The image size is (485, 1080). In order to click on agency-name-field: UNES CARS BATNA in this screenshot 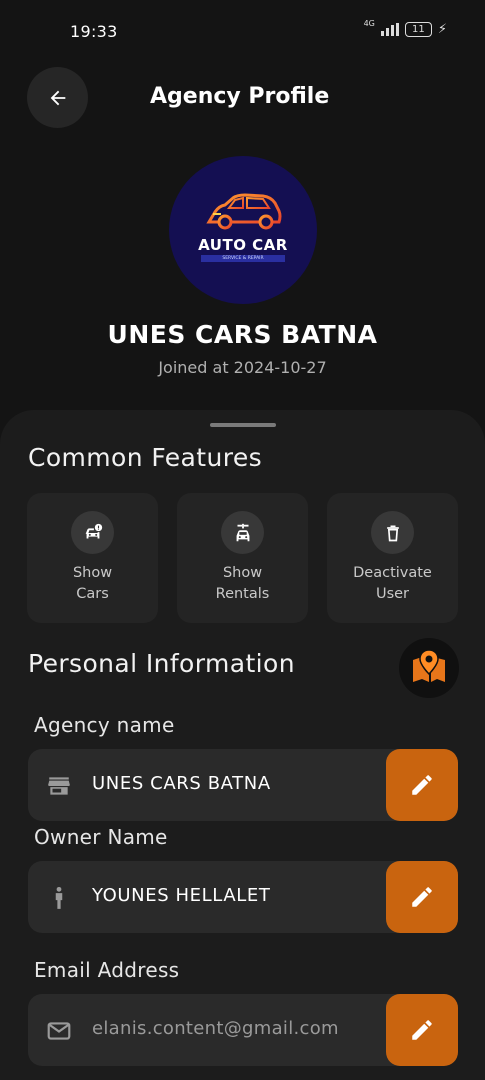, I will do `click(243, 785)`.